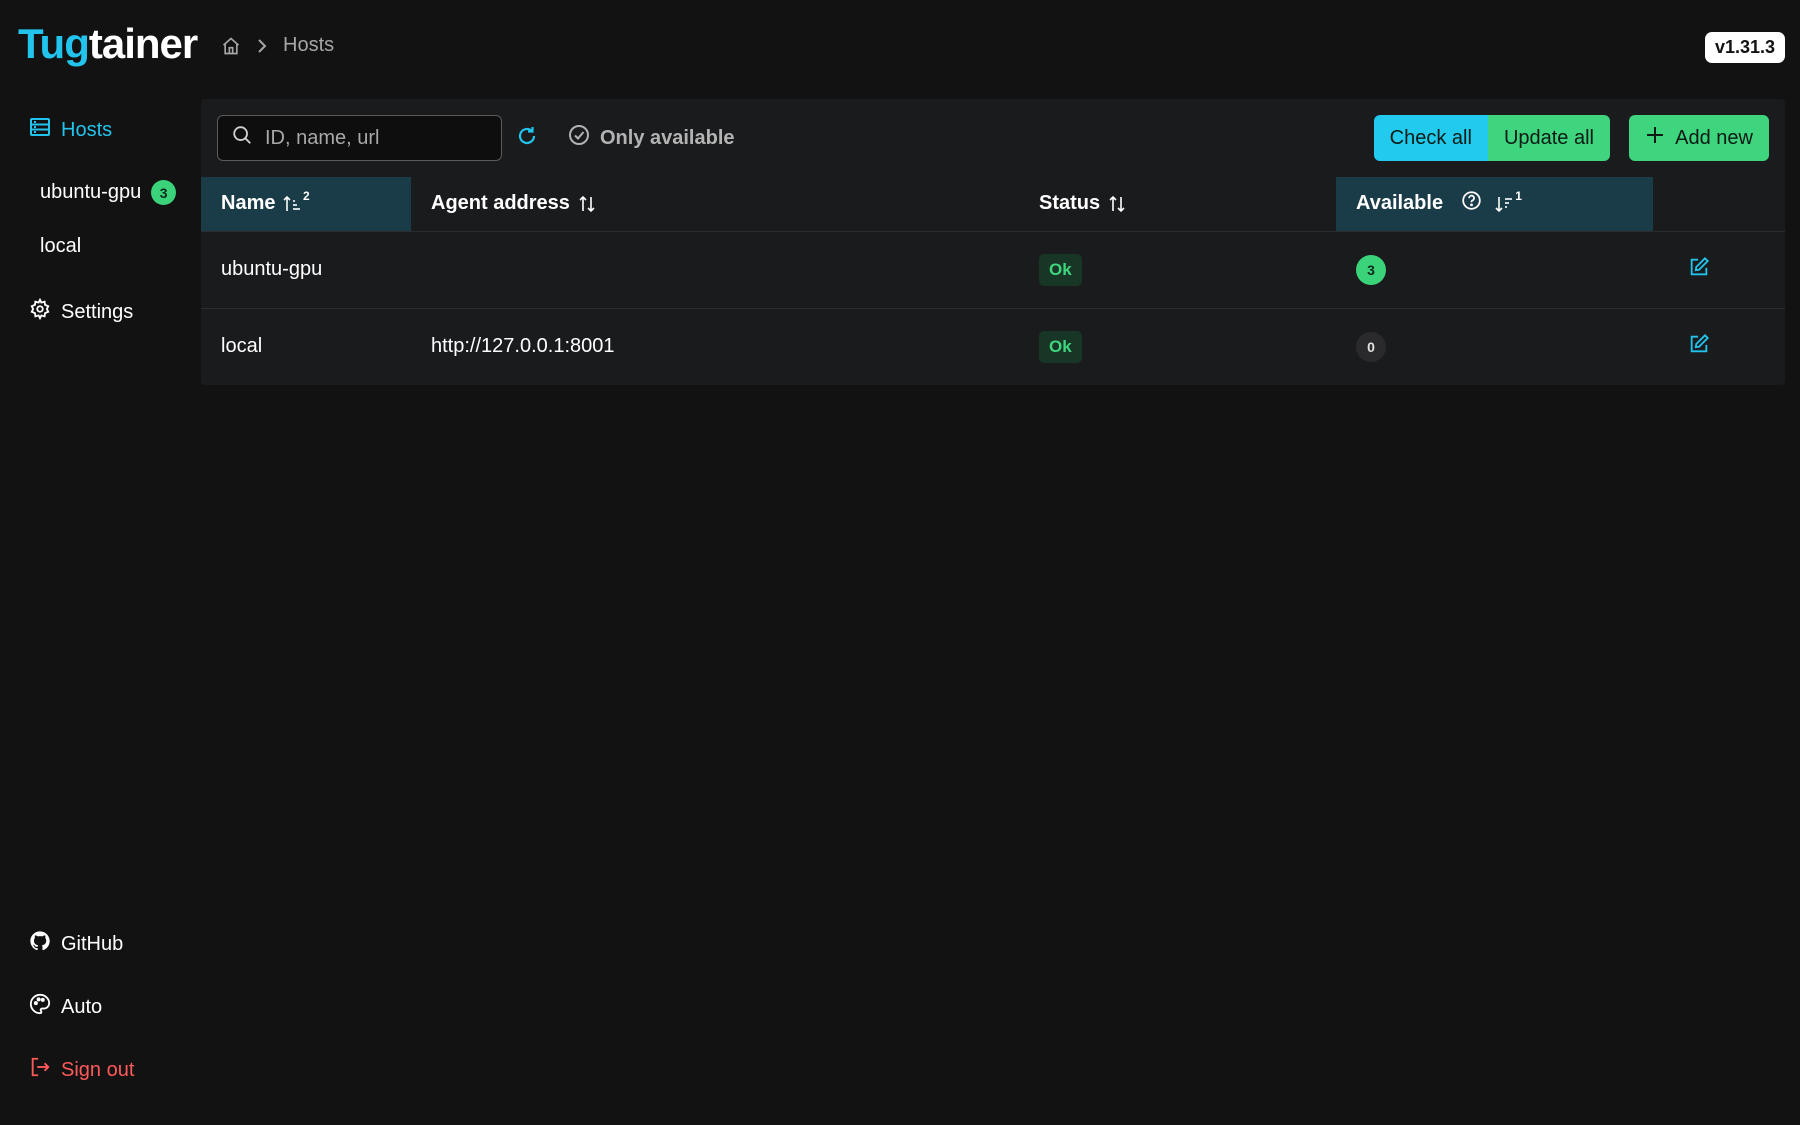 Image resolution: width=1800 pixels, height=1125 pixels. Describe the element at coordinates (143, 43) in the screenshot. I see `logo-part2: tainer` at that location.